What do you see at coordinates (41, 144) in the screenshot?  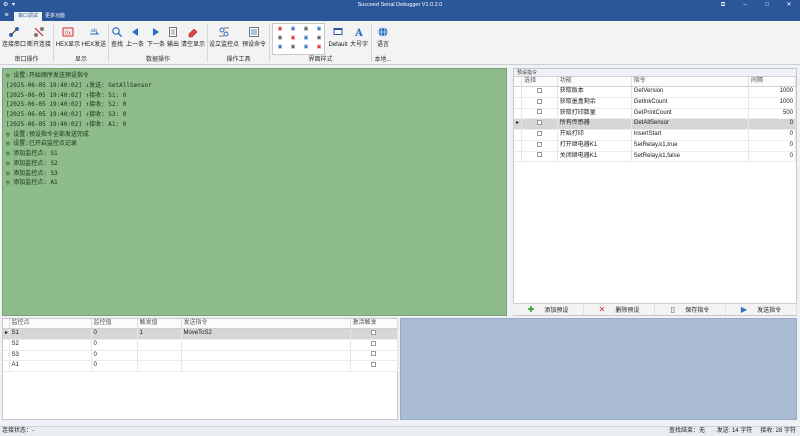 I see `log-line: ◎ 设置:已开启监控点记录` at bounding box center [41, 144].